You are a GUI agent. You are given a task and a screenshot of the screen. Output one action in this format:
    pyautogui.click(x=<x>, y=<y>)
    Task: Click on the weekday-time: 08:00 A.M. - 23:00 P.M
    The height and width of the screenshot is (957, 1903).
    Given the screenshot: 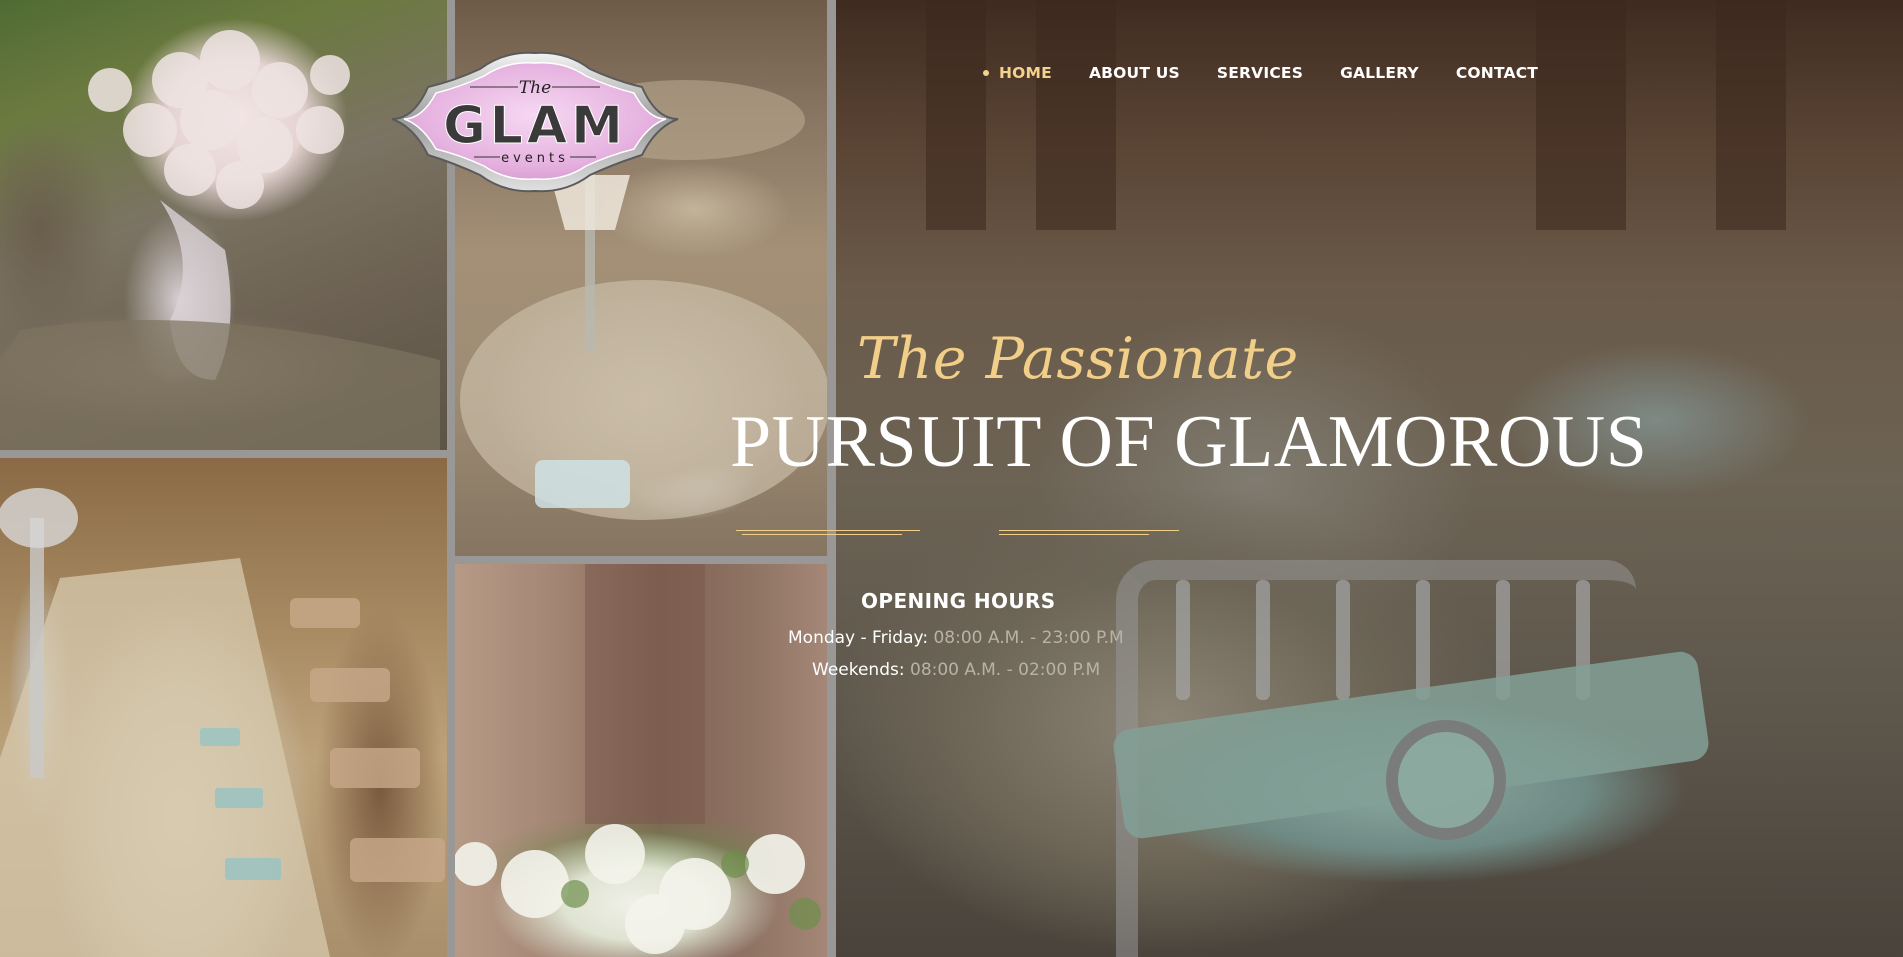 What is the action you would take?
    pyautogui.click(x=1028, y=638)
    